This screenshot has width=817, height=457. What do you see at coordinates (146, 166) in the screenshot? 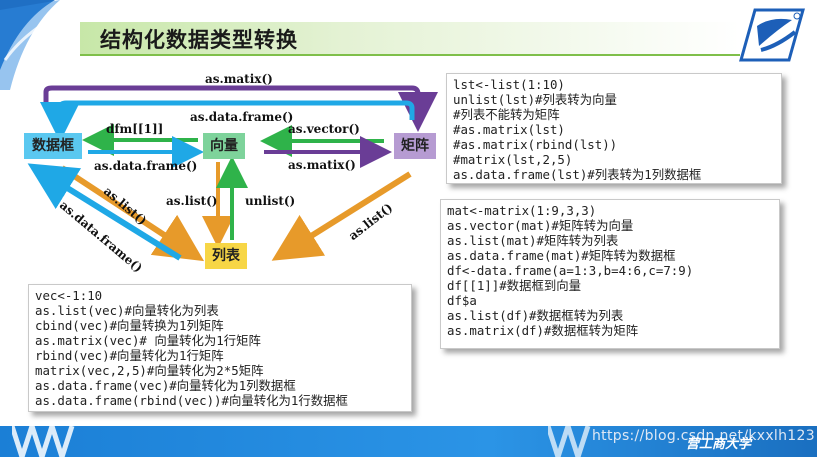
I see `label-vec-to-df: as.data.frame()` at bounding box center [146, 166].